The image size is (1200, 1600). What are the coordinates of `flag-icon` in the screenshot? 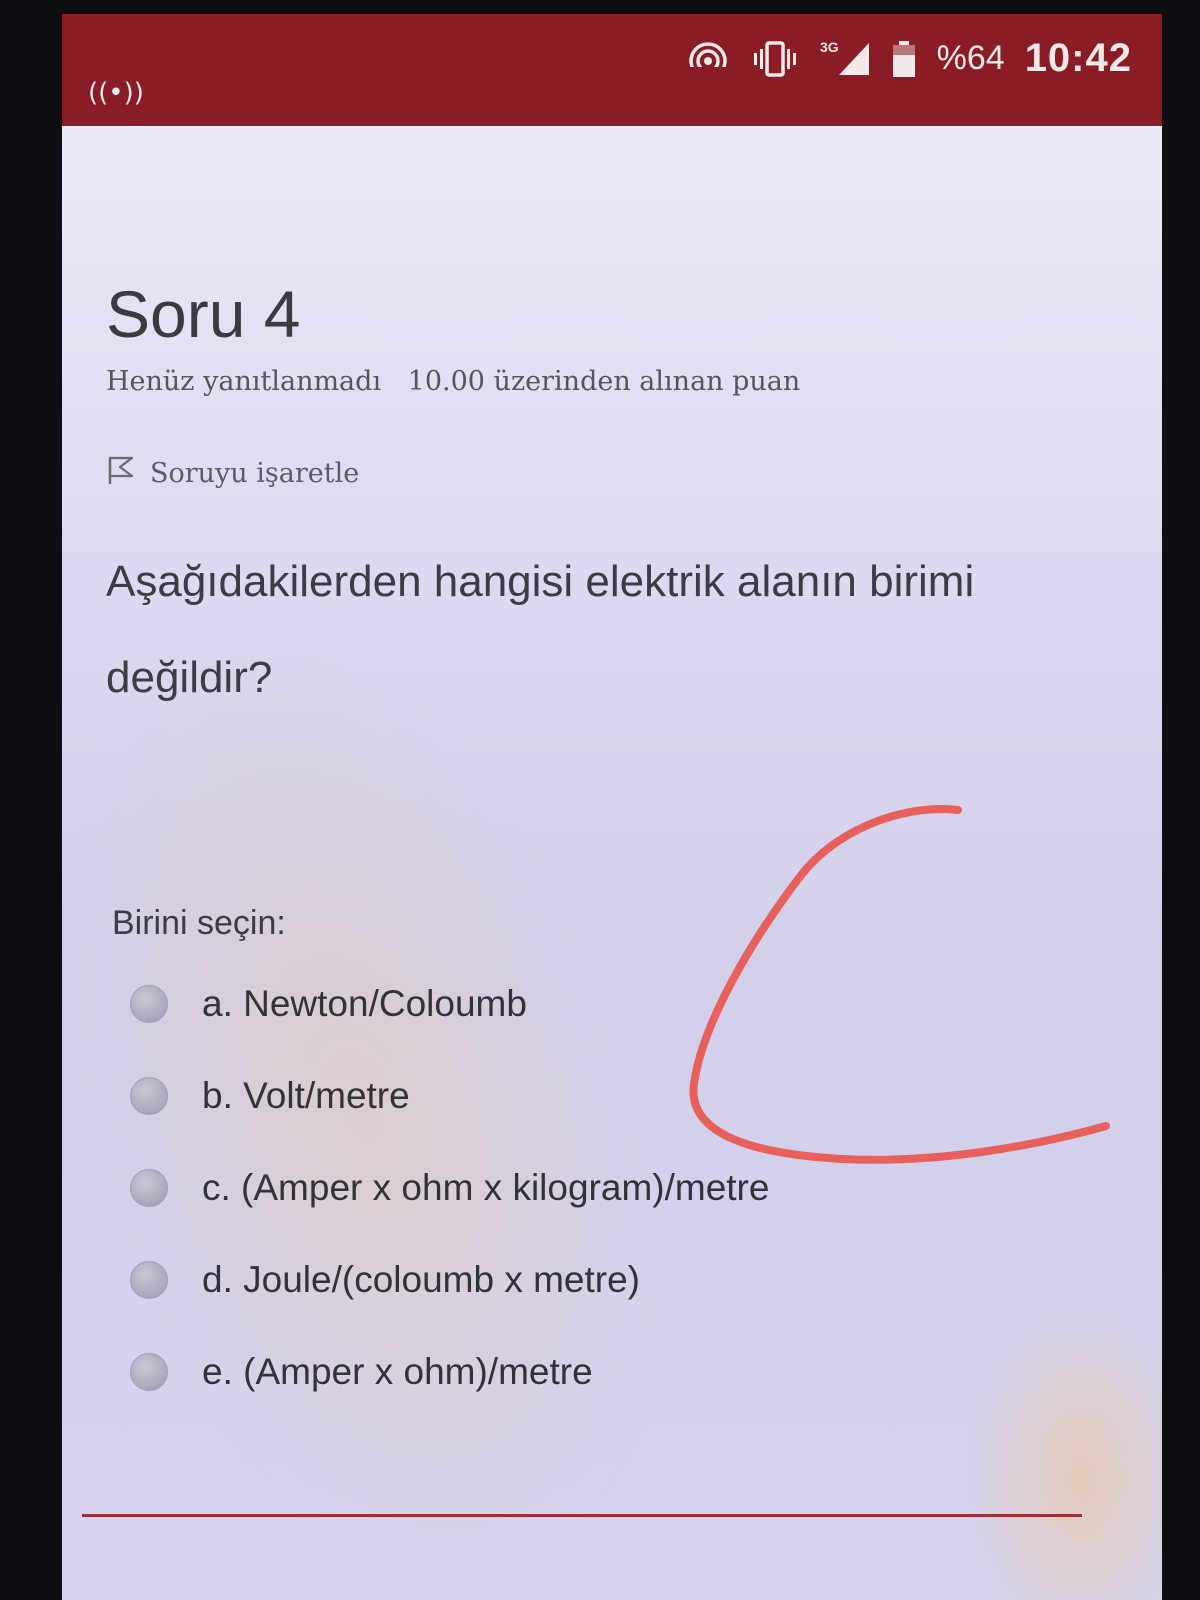 It's located at (121, 473).